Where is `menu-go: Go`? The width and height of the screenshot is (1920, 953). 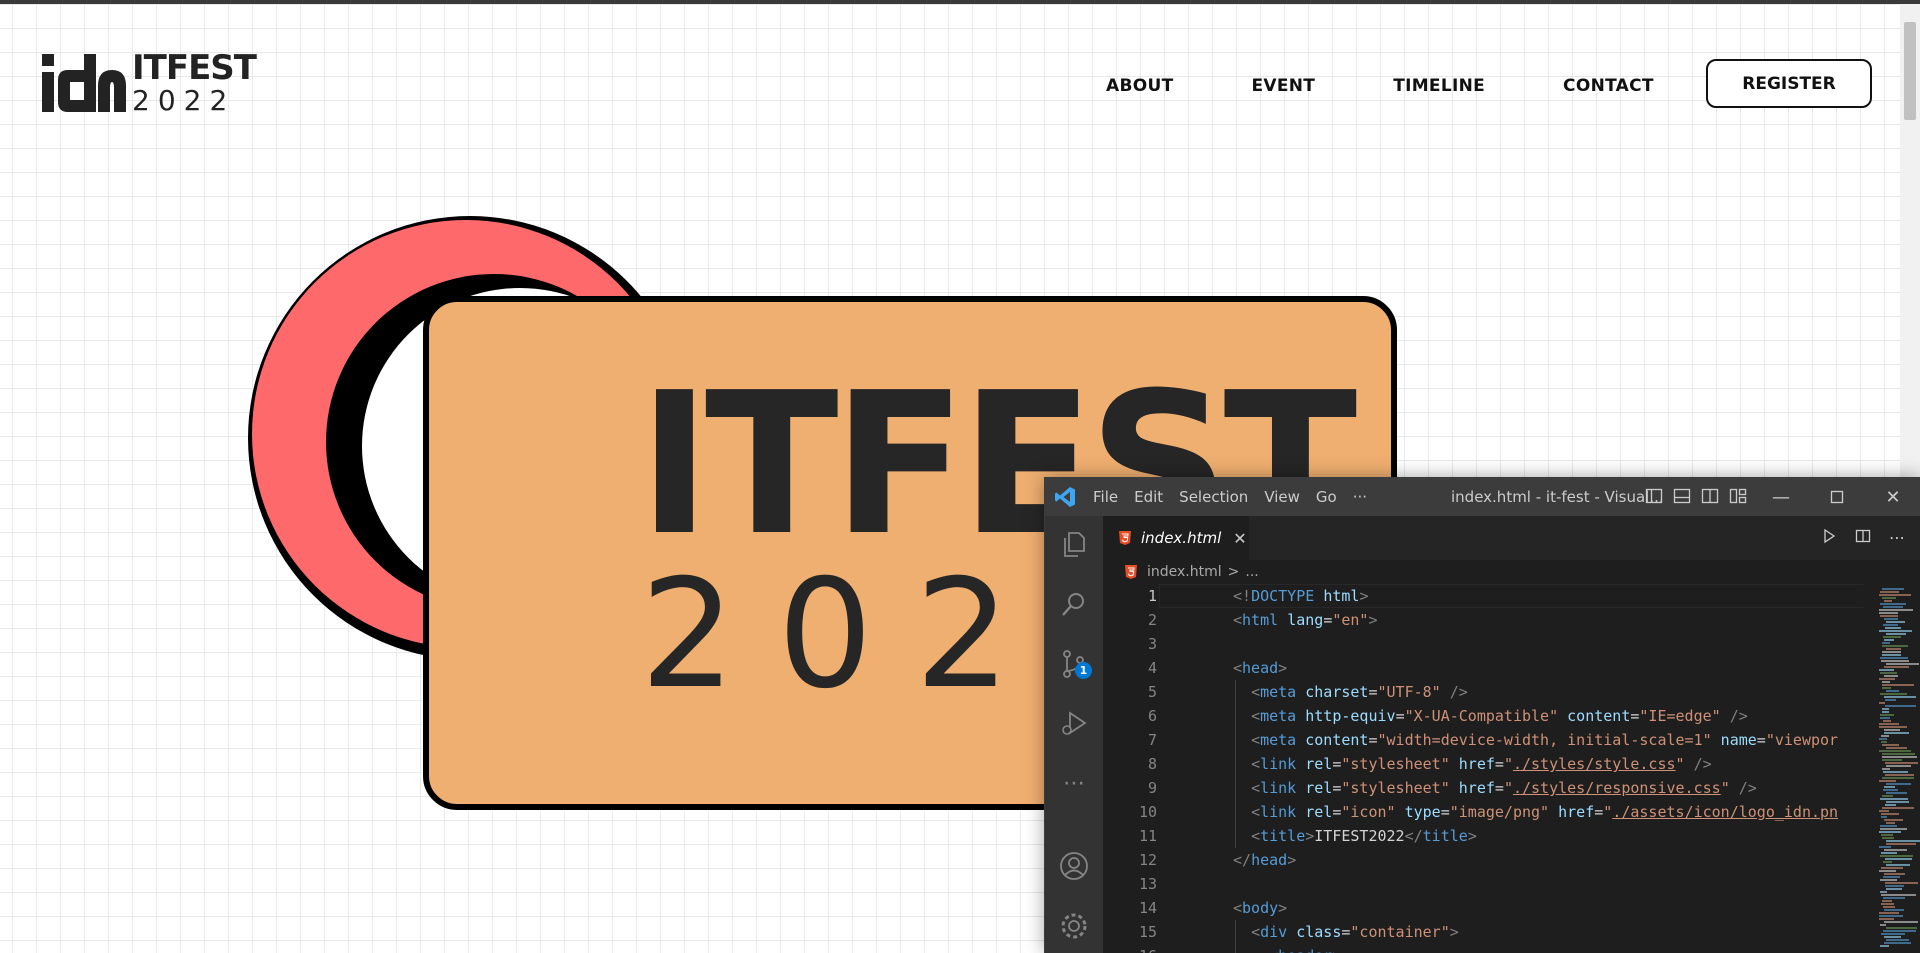 menu-go: Go is located at coordinates (1326, 497).